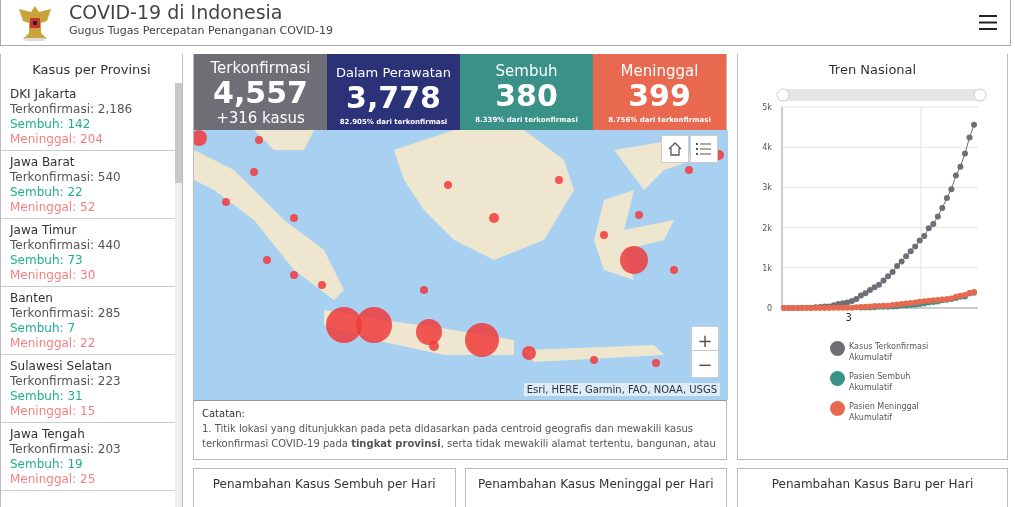 This screenshot has width=1015, height=507. Describe the element at coordinates (32, 298) in the screenshot. I see `province-name: Banten` at that location.